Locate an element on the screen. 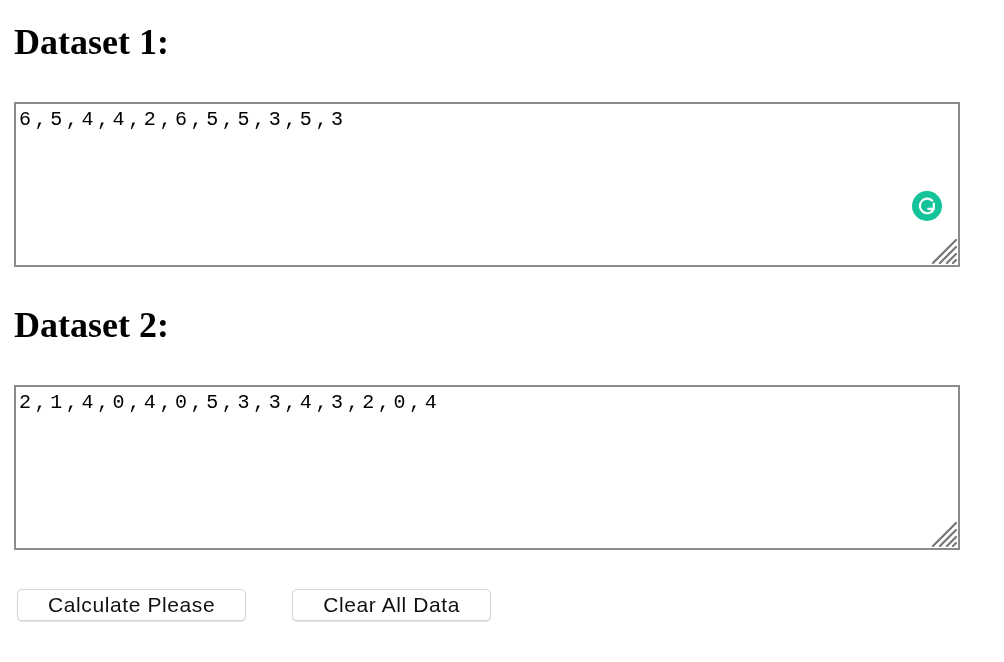  action-button: Clear All Data is located at coordinates (391, 605).